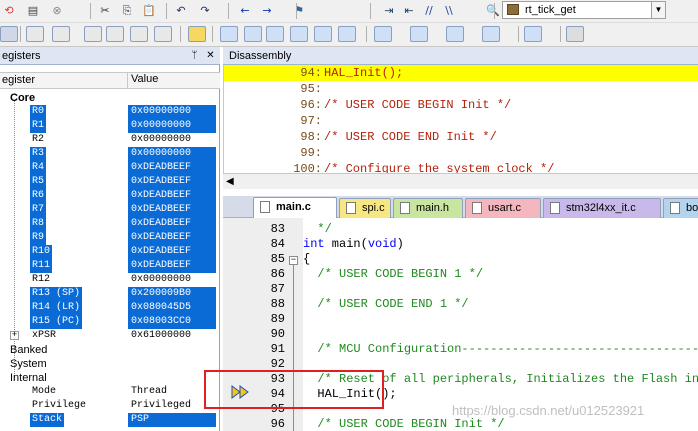 The image size is (698, 431). What do you see at coordinates (347, 34) in the screenshot?
I see `watch-window-icon` at bounding box center [347, 34].